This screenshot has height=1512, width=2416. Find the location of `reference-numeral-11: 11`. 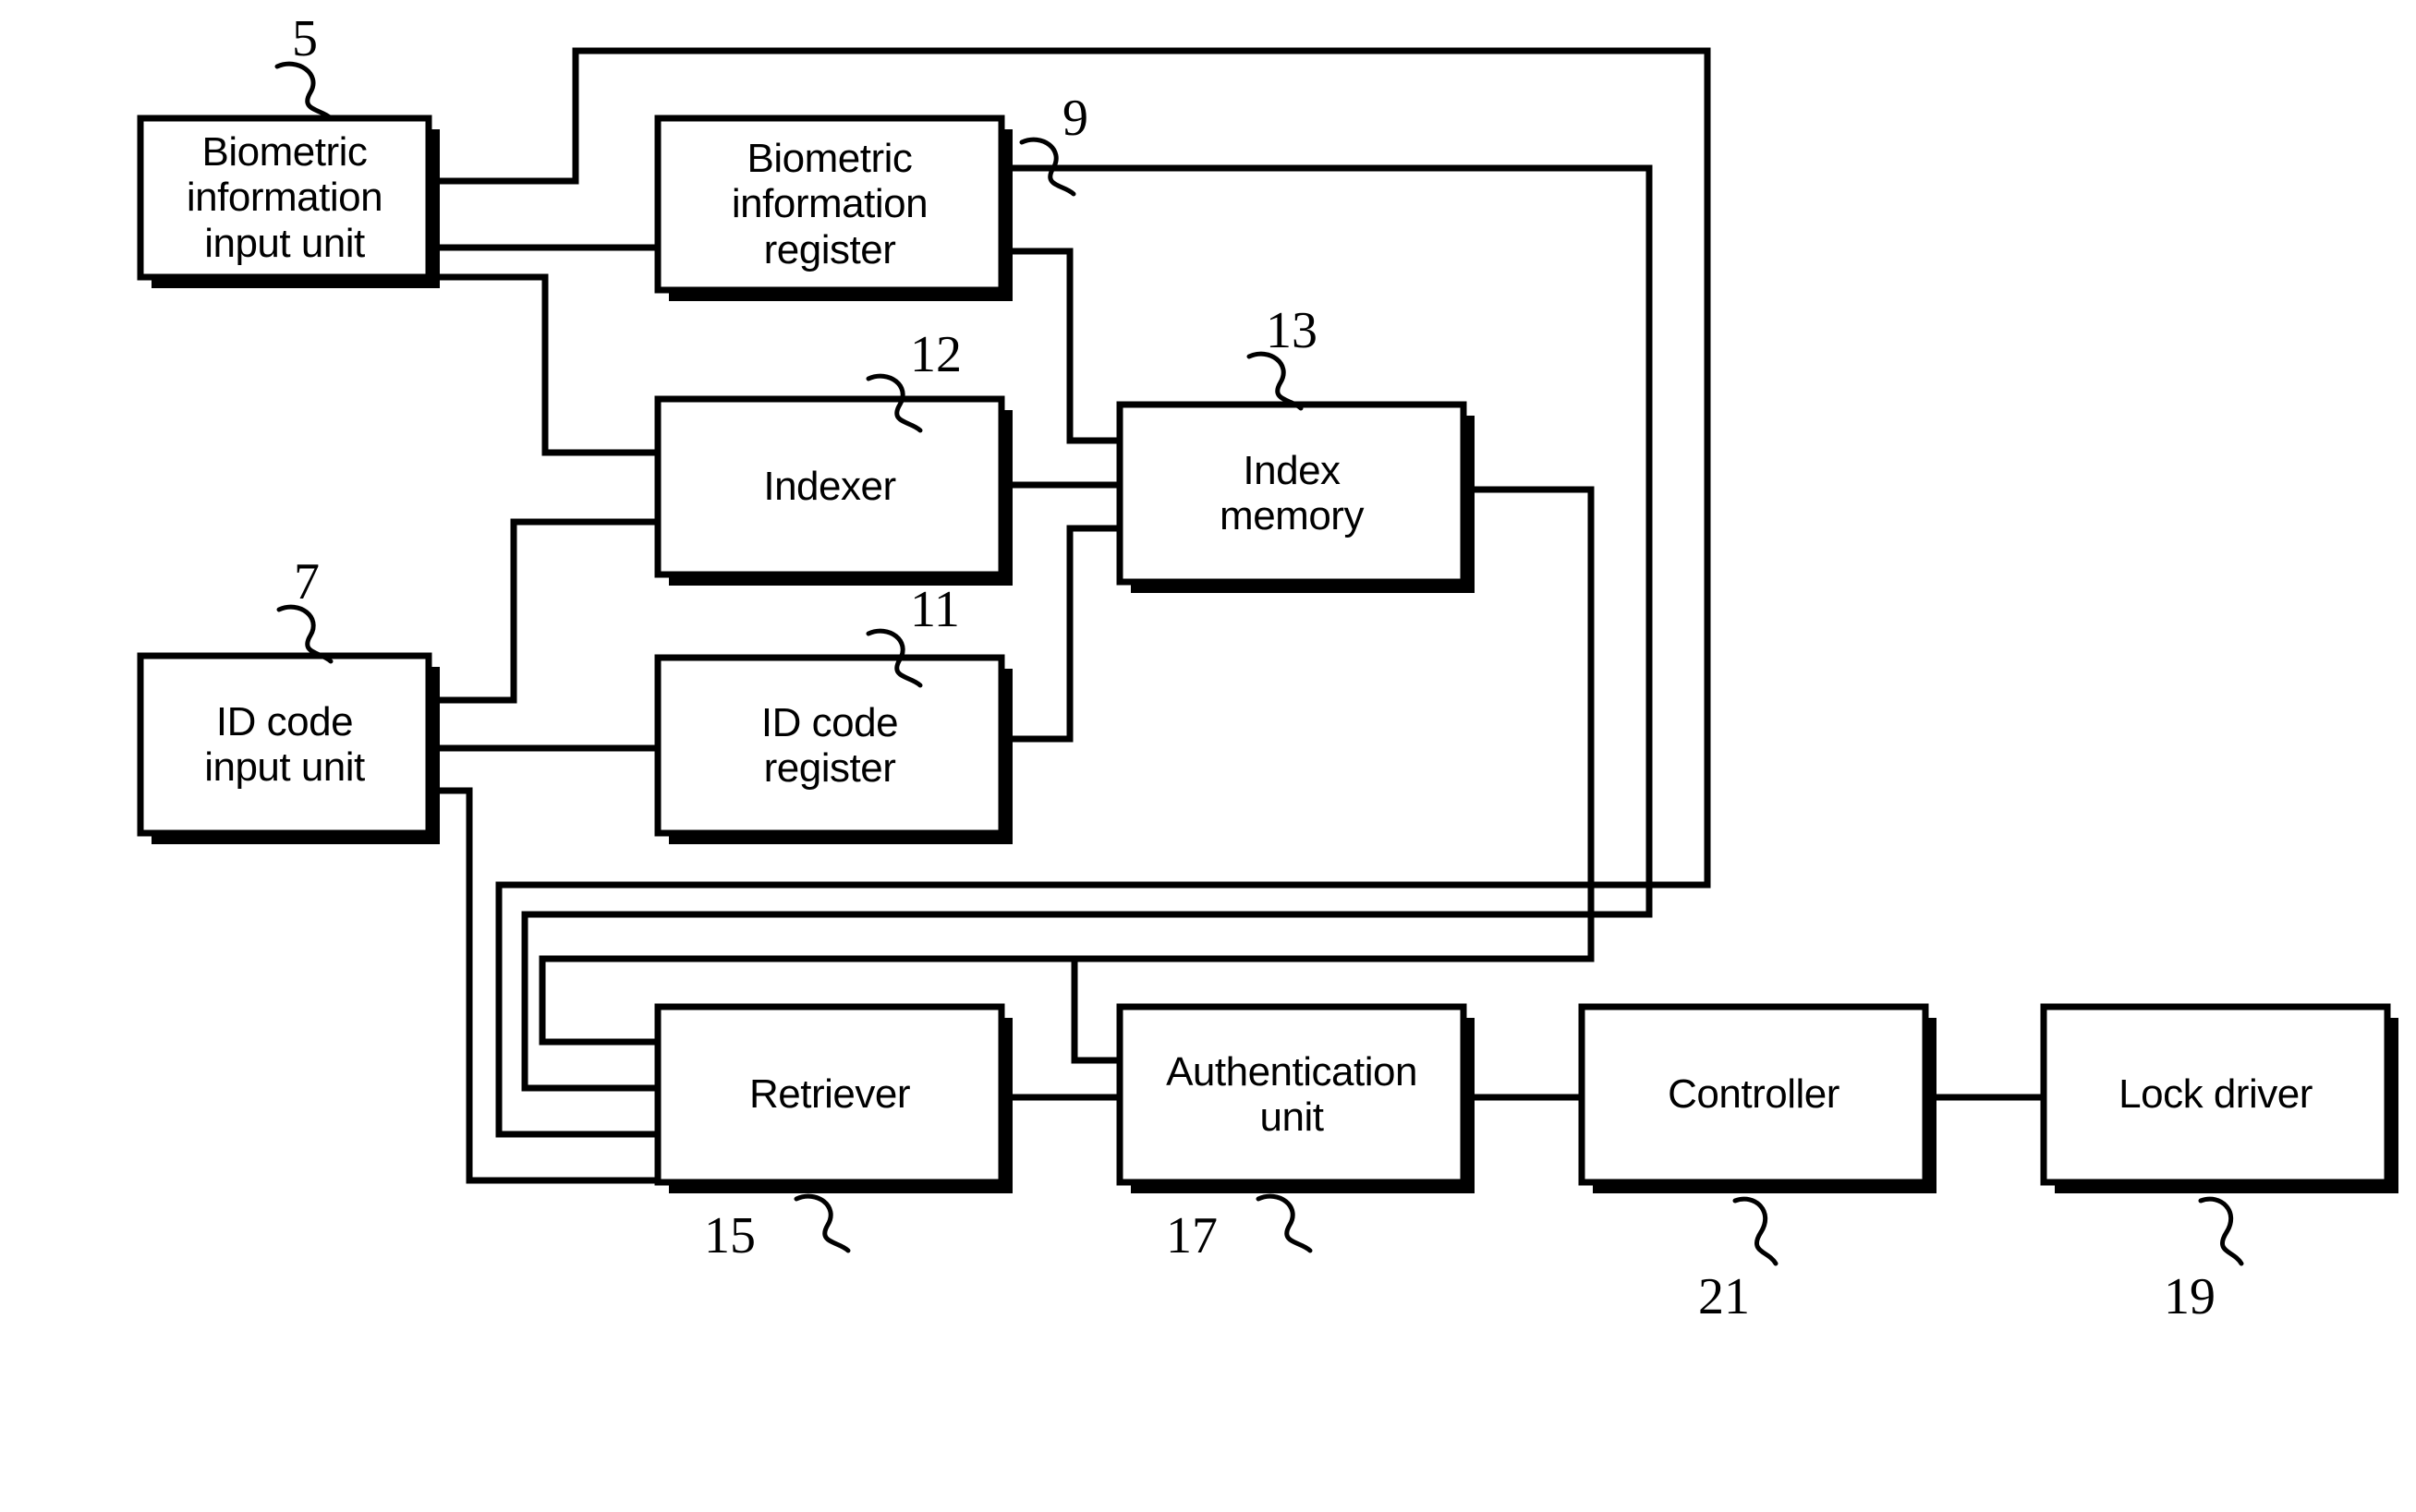

reference-numeral-11: 11 is located at coordinates (935, 609).